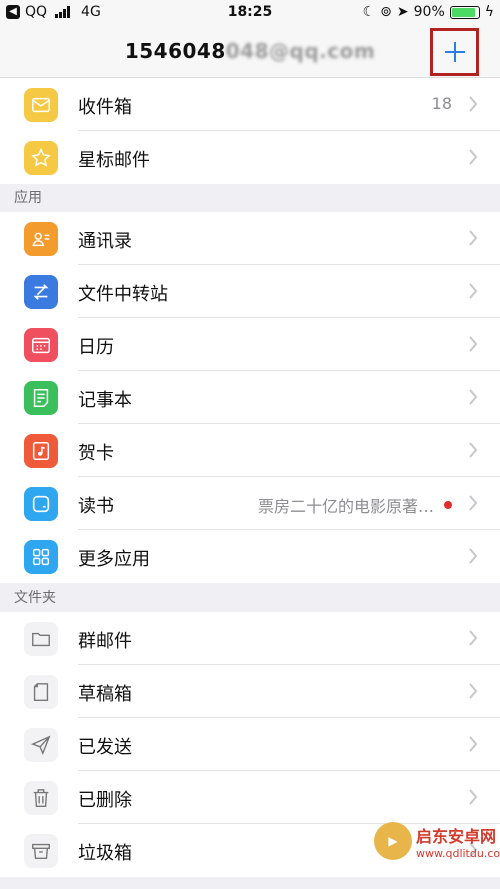  What do you see at coordinates (105, 694) in the screenshot?
I see `list-item-label: 草稿箱` at bounding box center [105, 694].